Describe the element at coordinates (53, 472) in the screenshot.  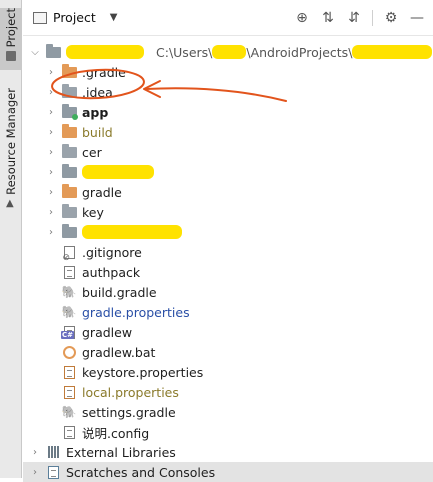
I see `scratches-icon` at that location.